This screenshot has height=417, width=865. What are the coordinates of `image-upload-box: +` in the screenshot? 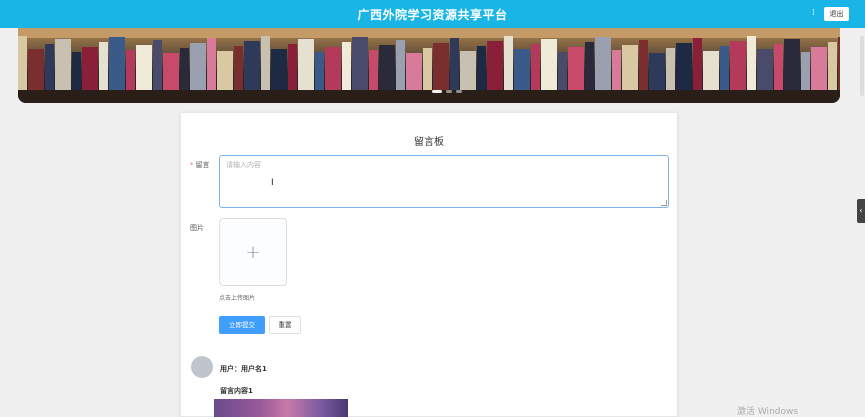 It's located at (253, 252).